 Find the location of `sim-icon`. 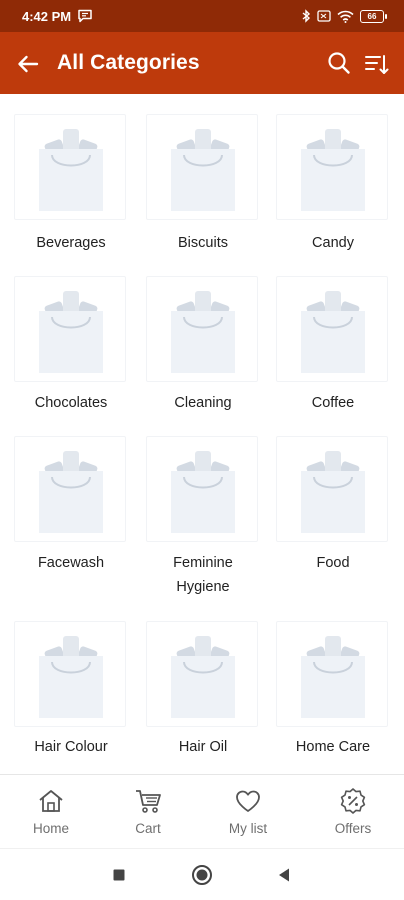

sim-icon is located at coordinates (324, 16).